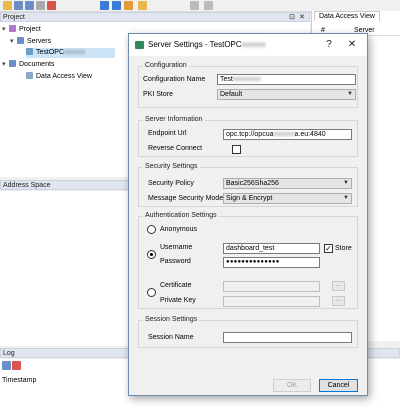 The width and height of the screenshot is (400, 413). Describe the element at coordinates (271, 248) in the screenshot. I see `username-input: dashboard_test` at that location.